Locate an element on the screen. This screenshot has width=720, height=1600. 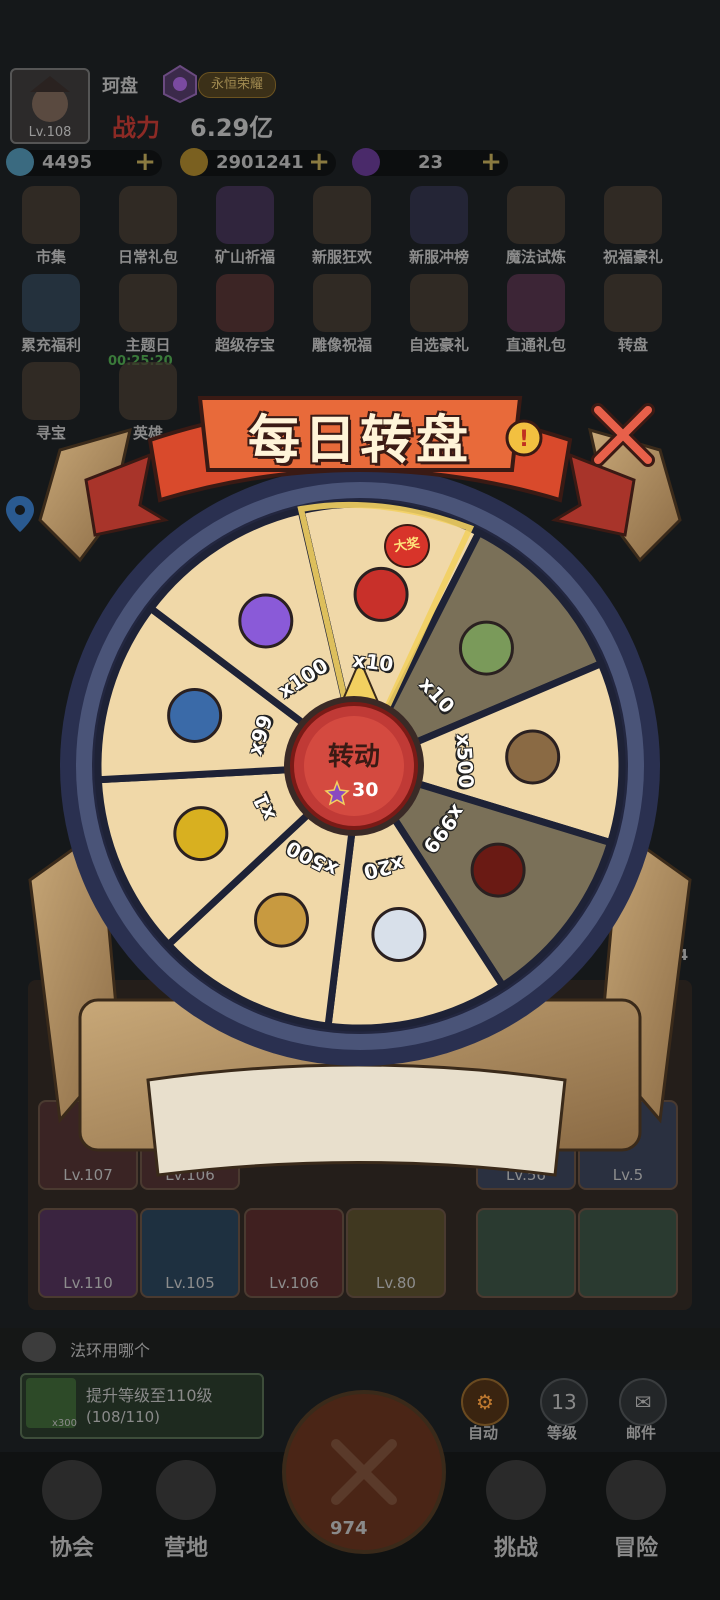
grid-new-server-ranking: 新服冲榜 is located at coordinates (439, 228).